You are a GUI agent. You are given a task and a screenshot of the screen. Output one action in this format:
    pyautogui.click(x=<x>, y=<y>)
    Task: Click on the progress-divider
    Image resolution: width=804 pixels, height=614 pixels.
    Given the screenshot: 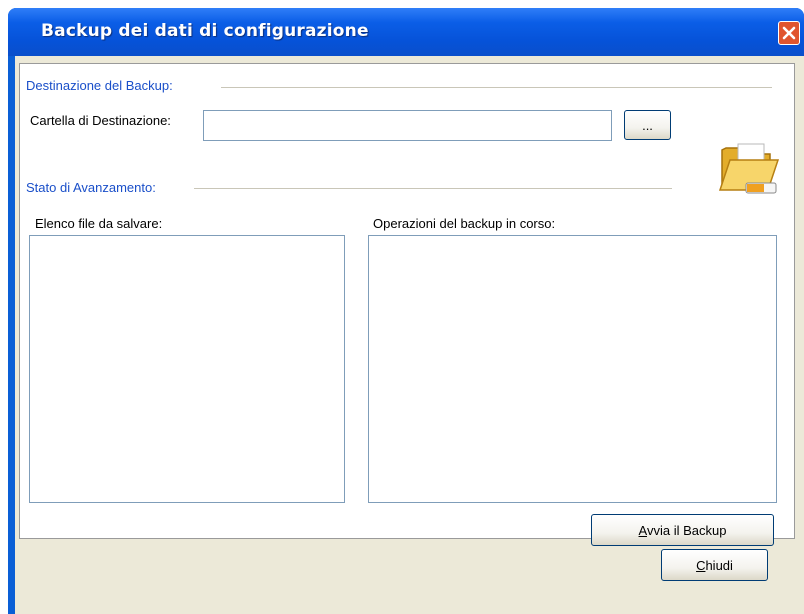 What is the action you would take?
    pyautogui.click(x=433, y=188)
    